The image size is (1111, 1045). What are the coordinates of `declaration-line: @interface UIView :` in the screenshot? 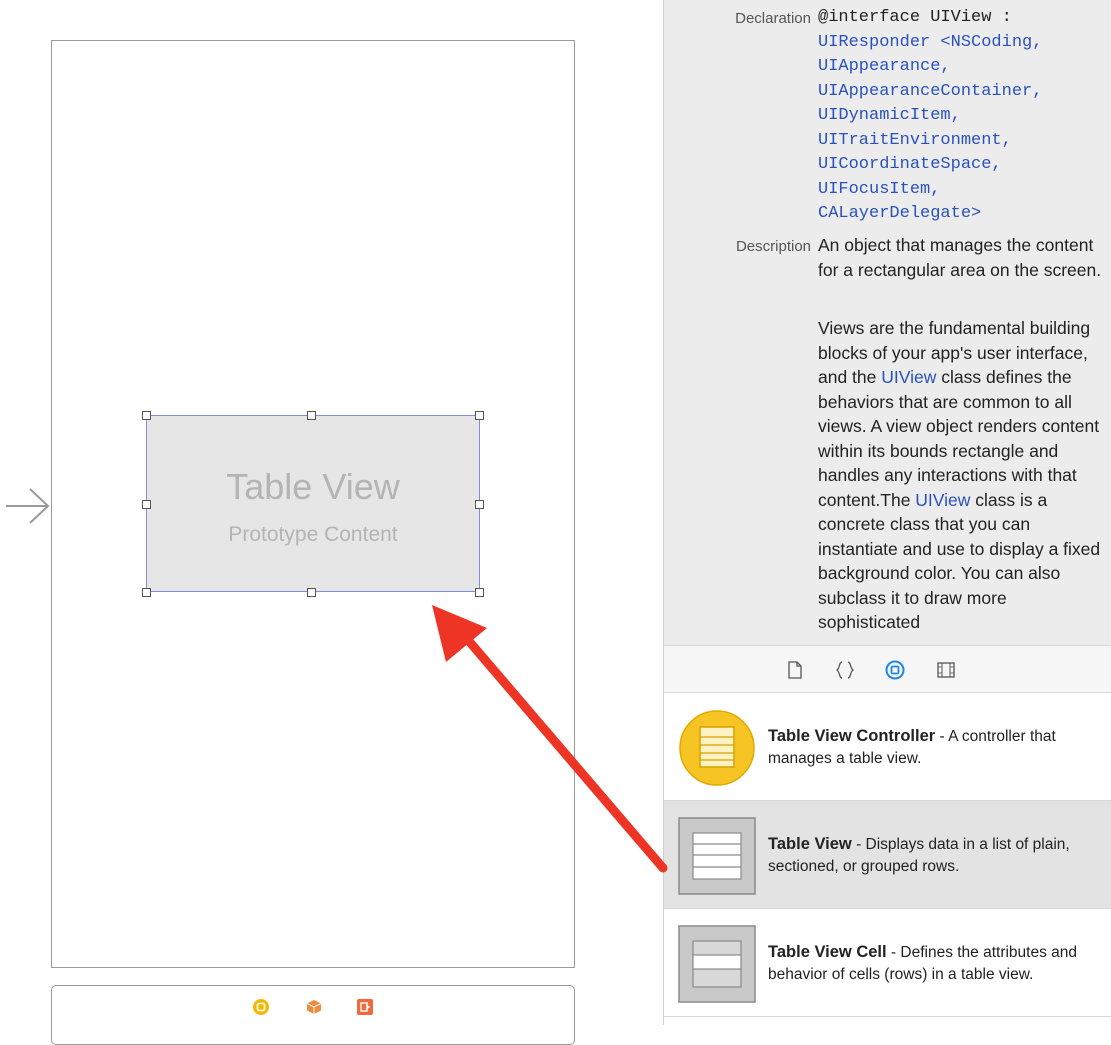 It's located at (915, 17).